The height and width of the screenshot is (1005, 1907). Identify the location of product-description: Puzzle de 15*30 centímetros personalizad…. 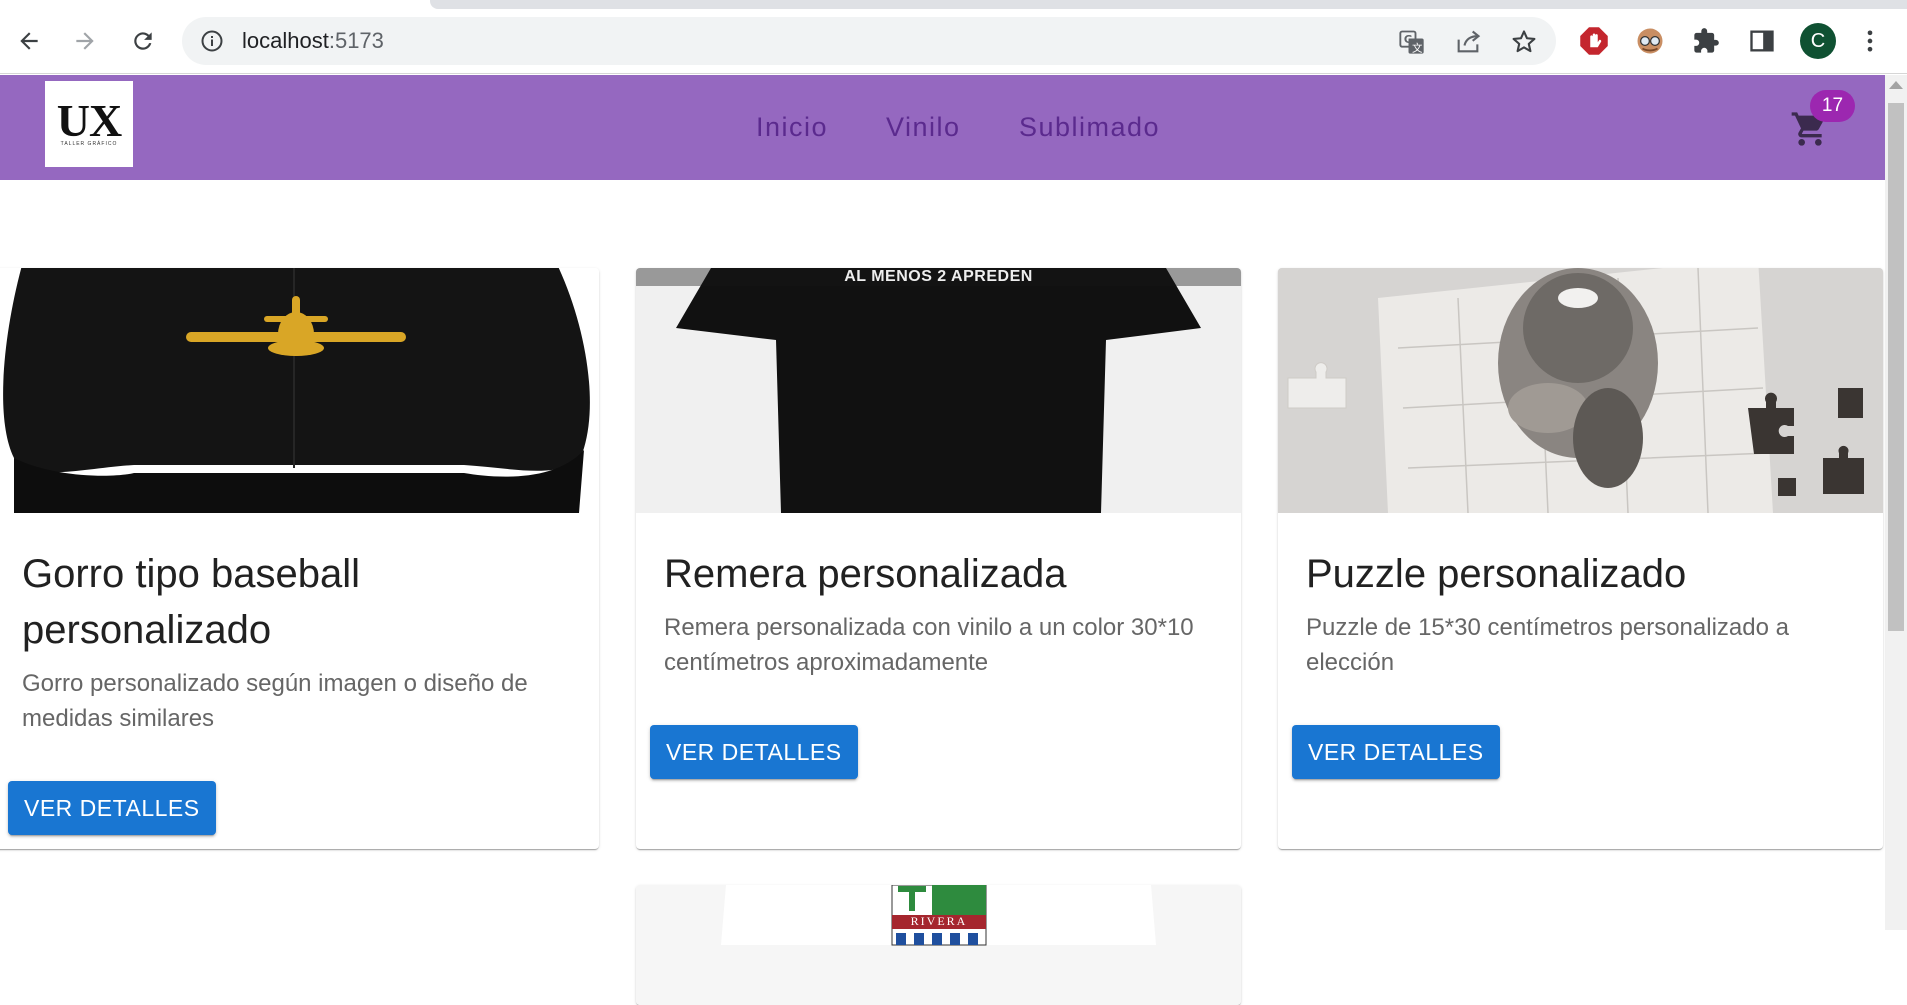
(1547, 645).